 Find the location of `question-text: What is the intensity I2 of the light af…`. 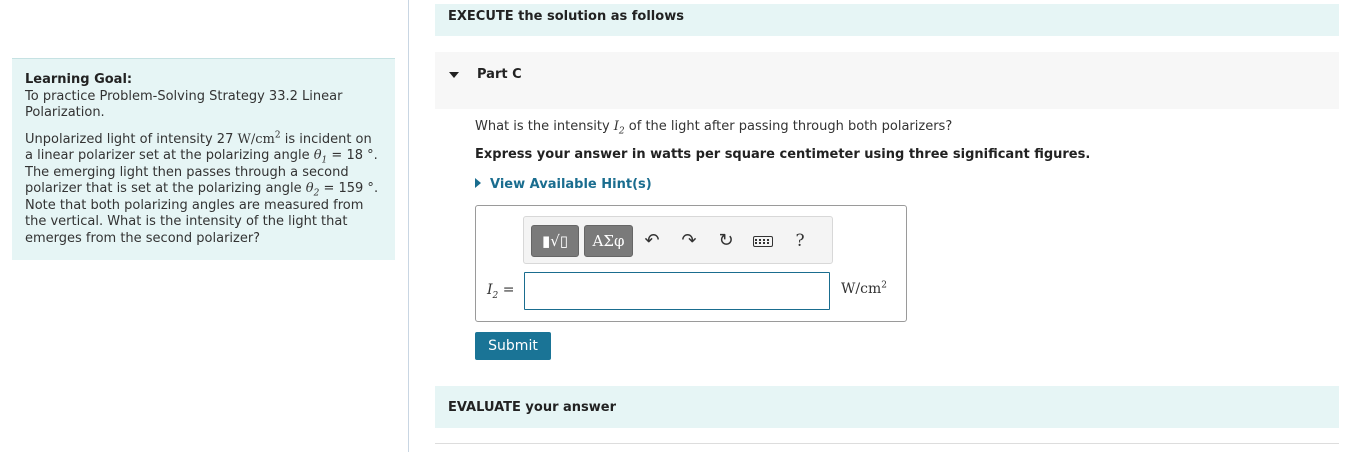

question-text: What is the intensity I2 of the light af… is located at coordinates (714, 128).